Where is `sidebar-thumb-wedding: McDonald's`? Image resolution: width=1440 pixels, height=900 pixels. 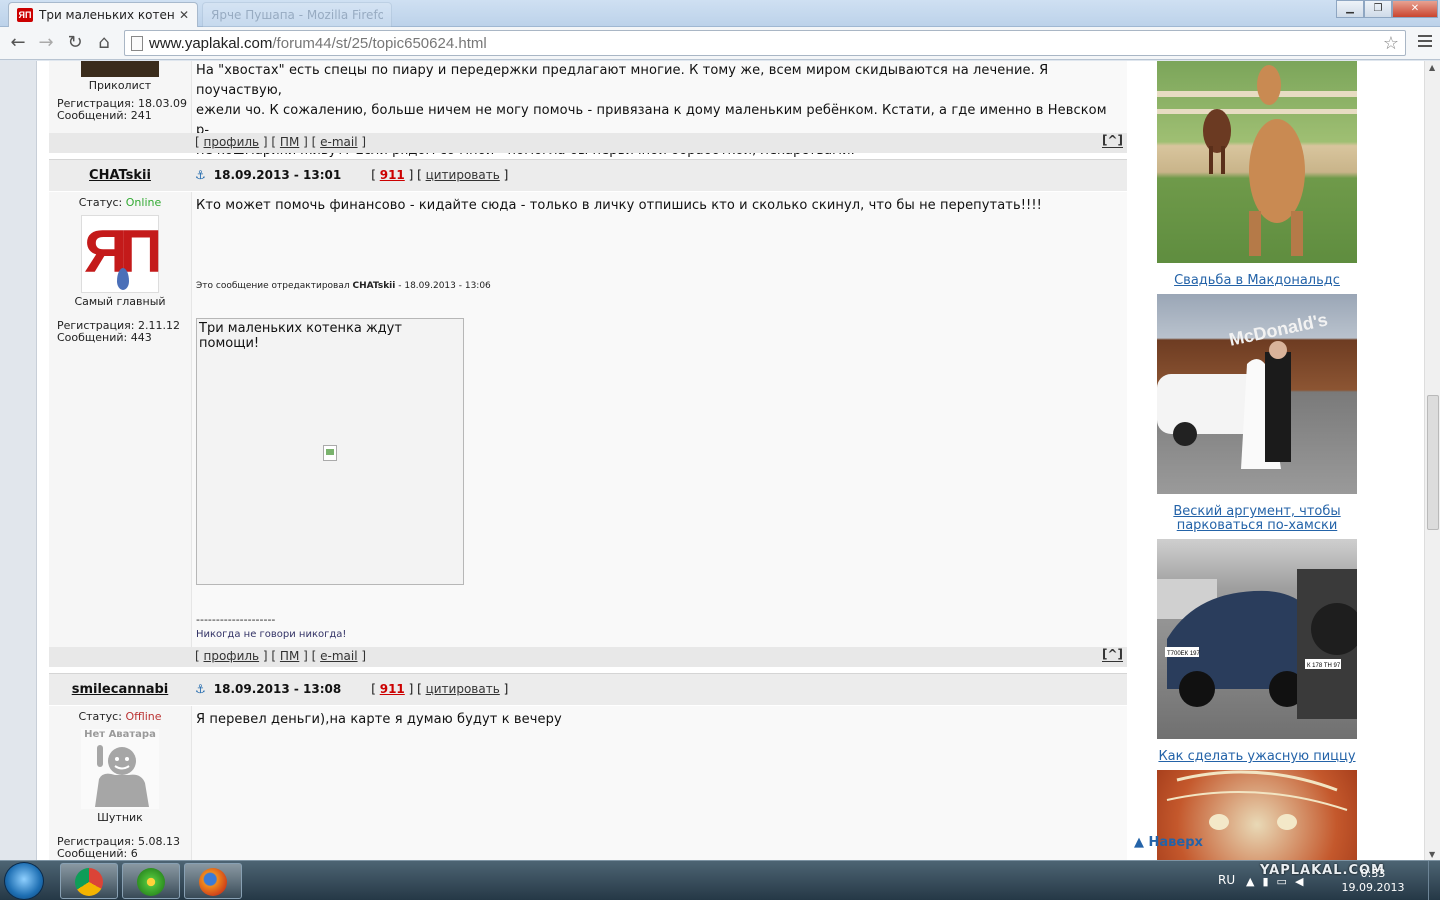
sidebar-thumb-wedding: McDonald's is located at coordinates (1257, 394).